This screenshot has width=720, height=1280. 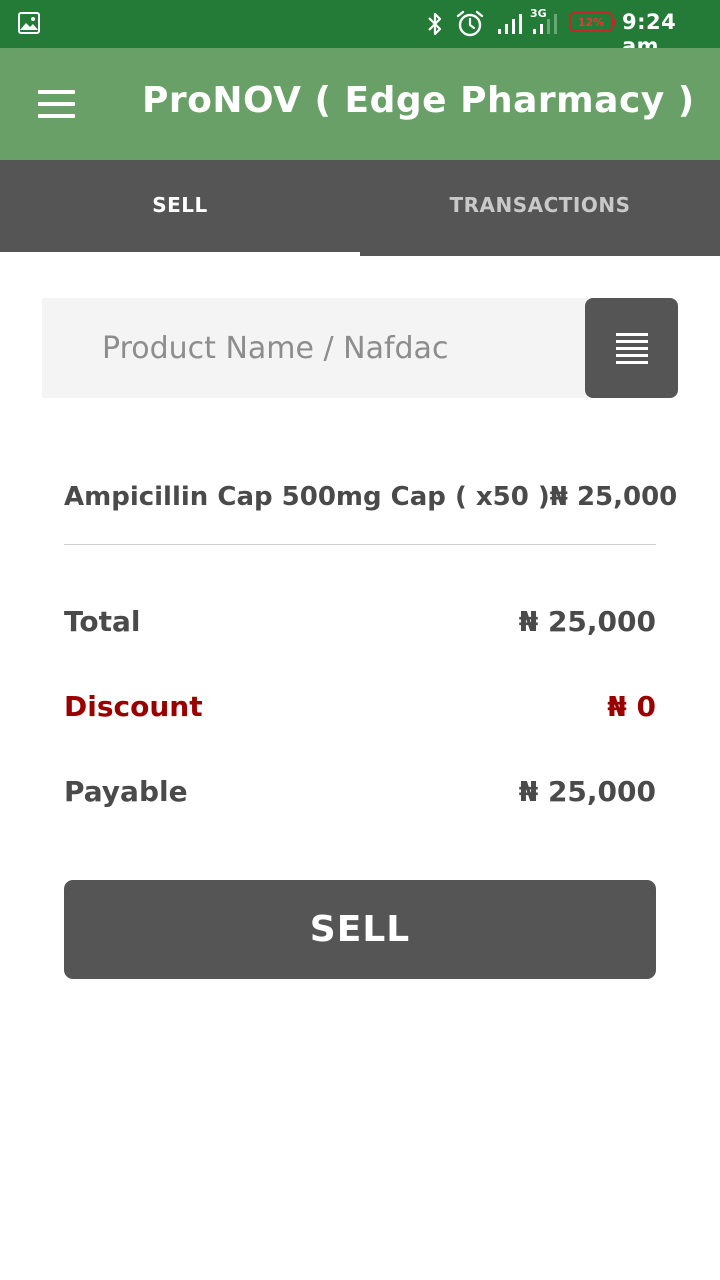 I want to click on tab-bar: SELL TRANSACTIONS, so click(x=360, y=208).